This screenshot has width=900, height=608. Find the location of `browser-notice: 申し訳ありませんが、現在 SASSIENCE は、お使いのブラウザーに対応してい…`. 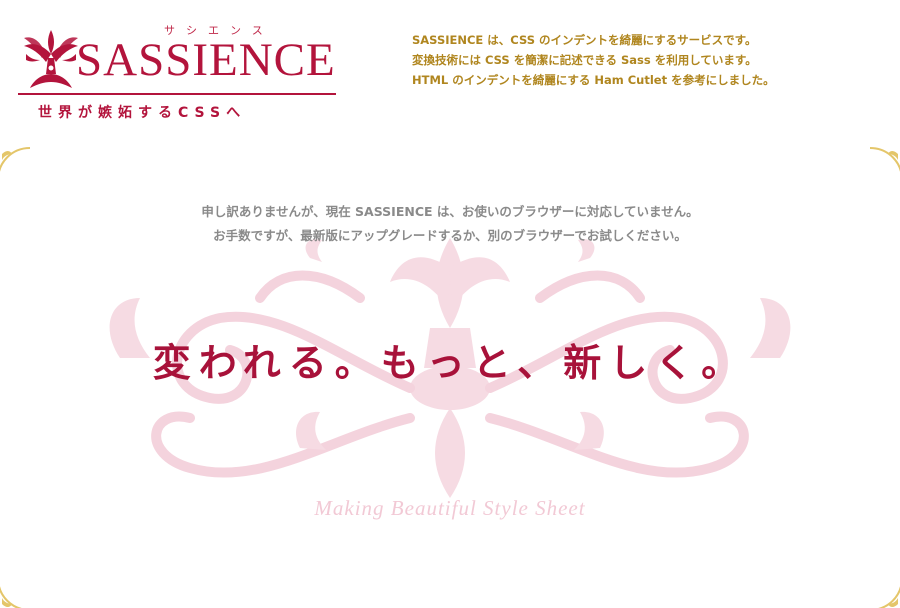

browser-notice: 申し訳ありませんが、現在 SASSIENCE は、お使いのブラウザーに対応してい… is located at coordinates (450, 224).